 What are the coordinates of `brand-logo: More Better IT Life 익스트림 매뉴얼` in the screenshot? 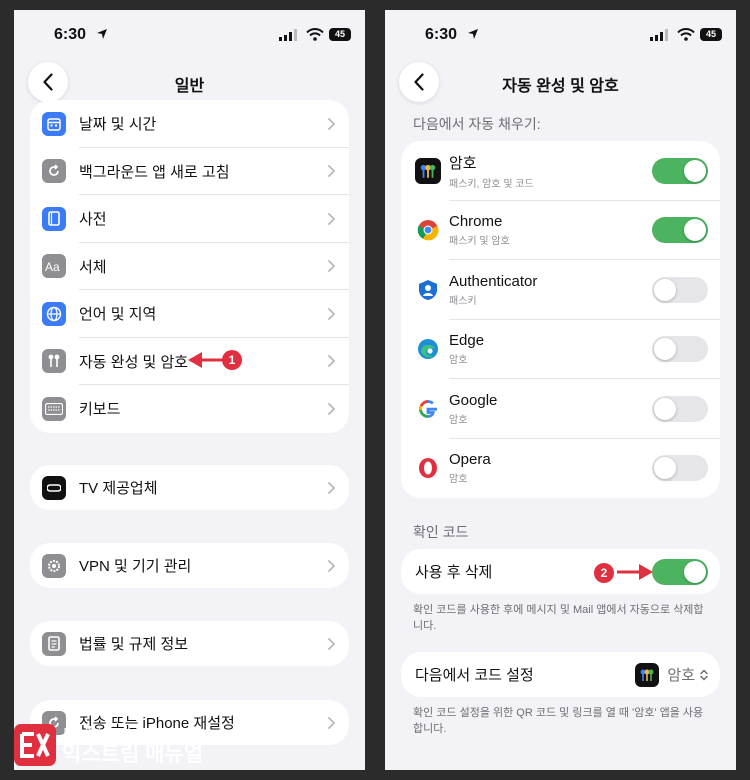 It's located at (112, 747).